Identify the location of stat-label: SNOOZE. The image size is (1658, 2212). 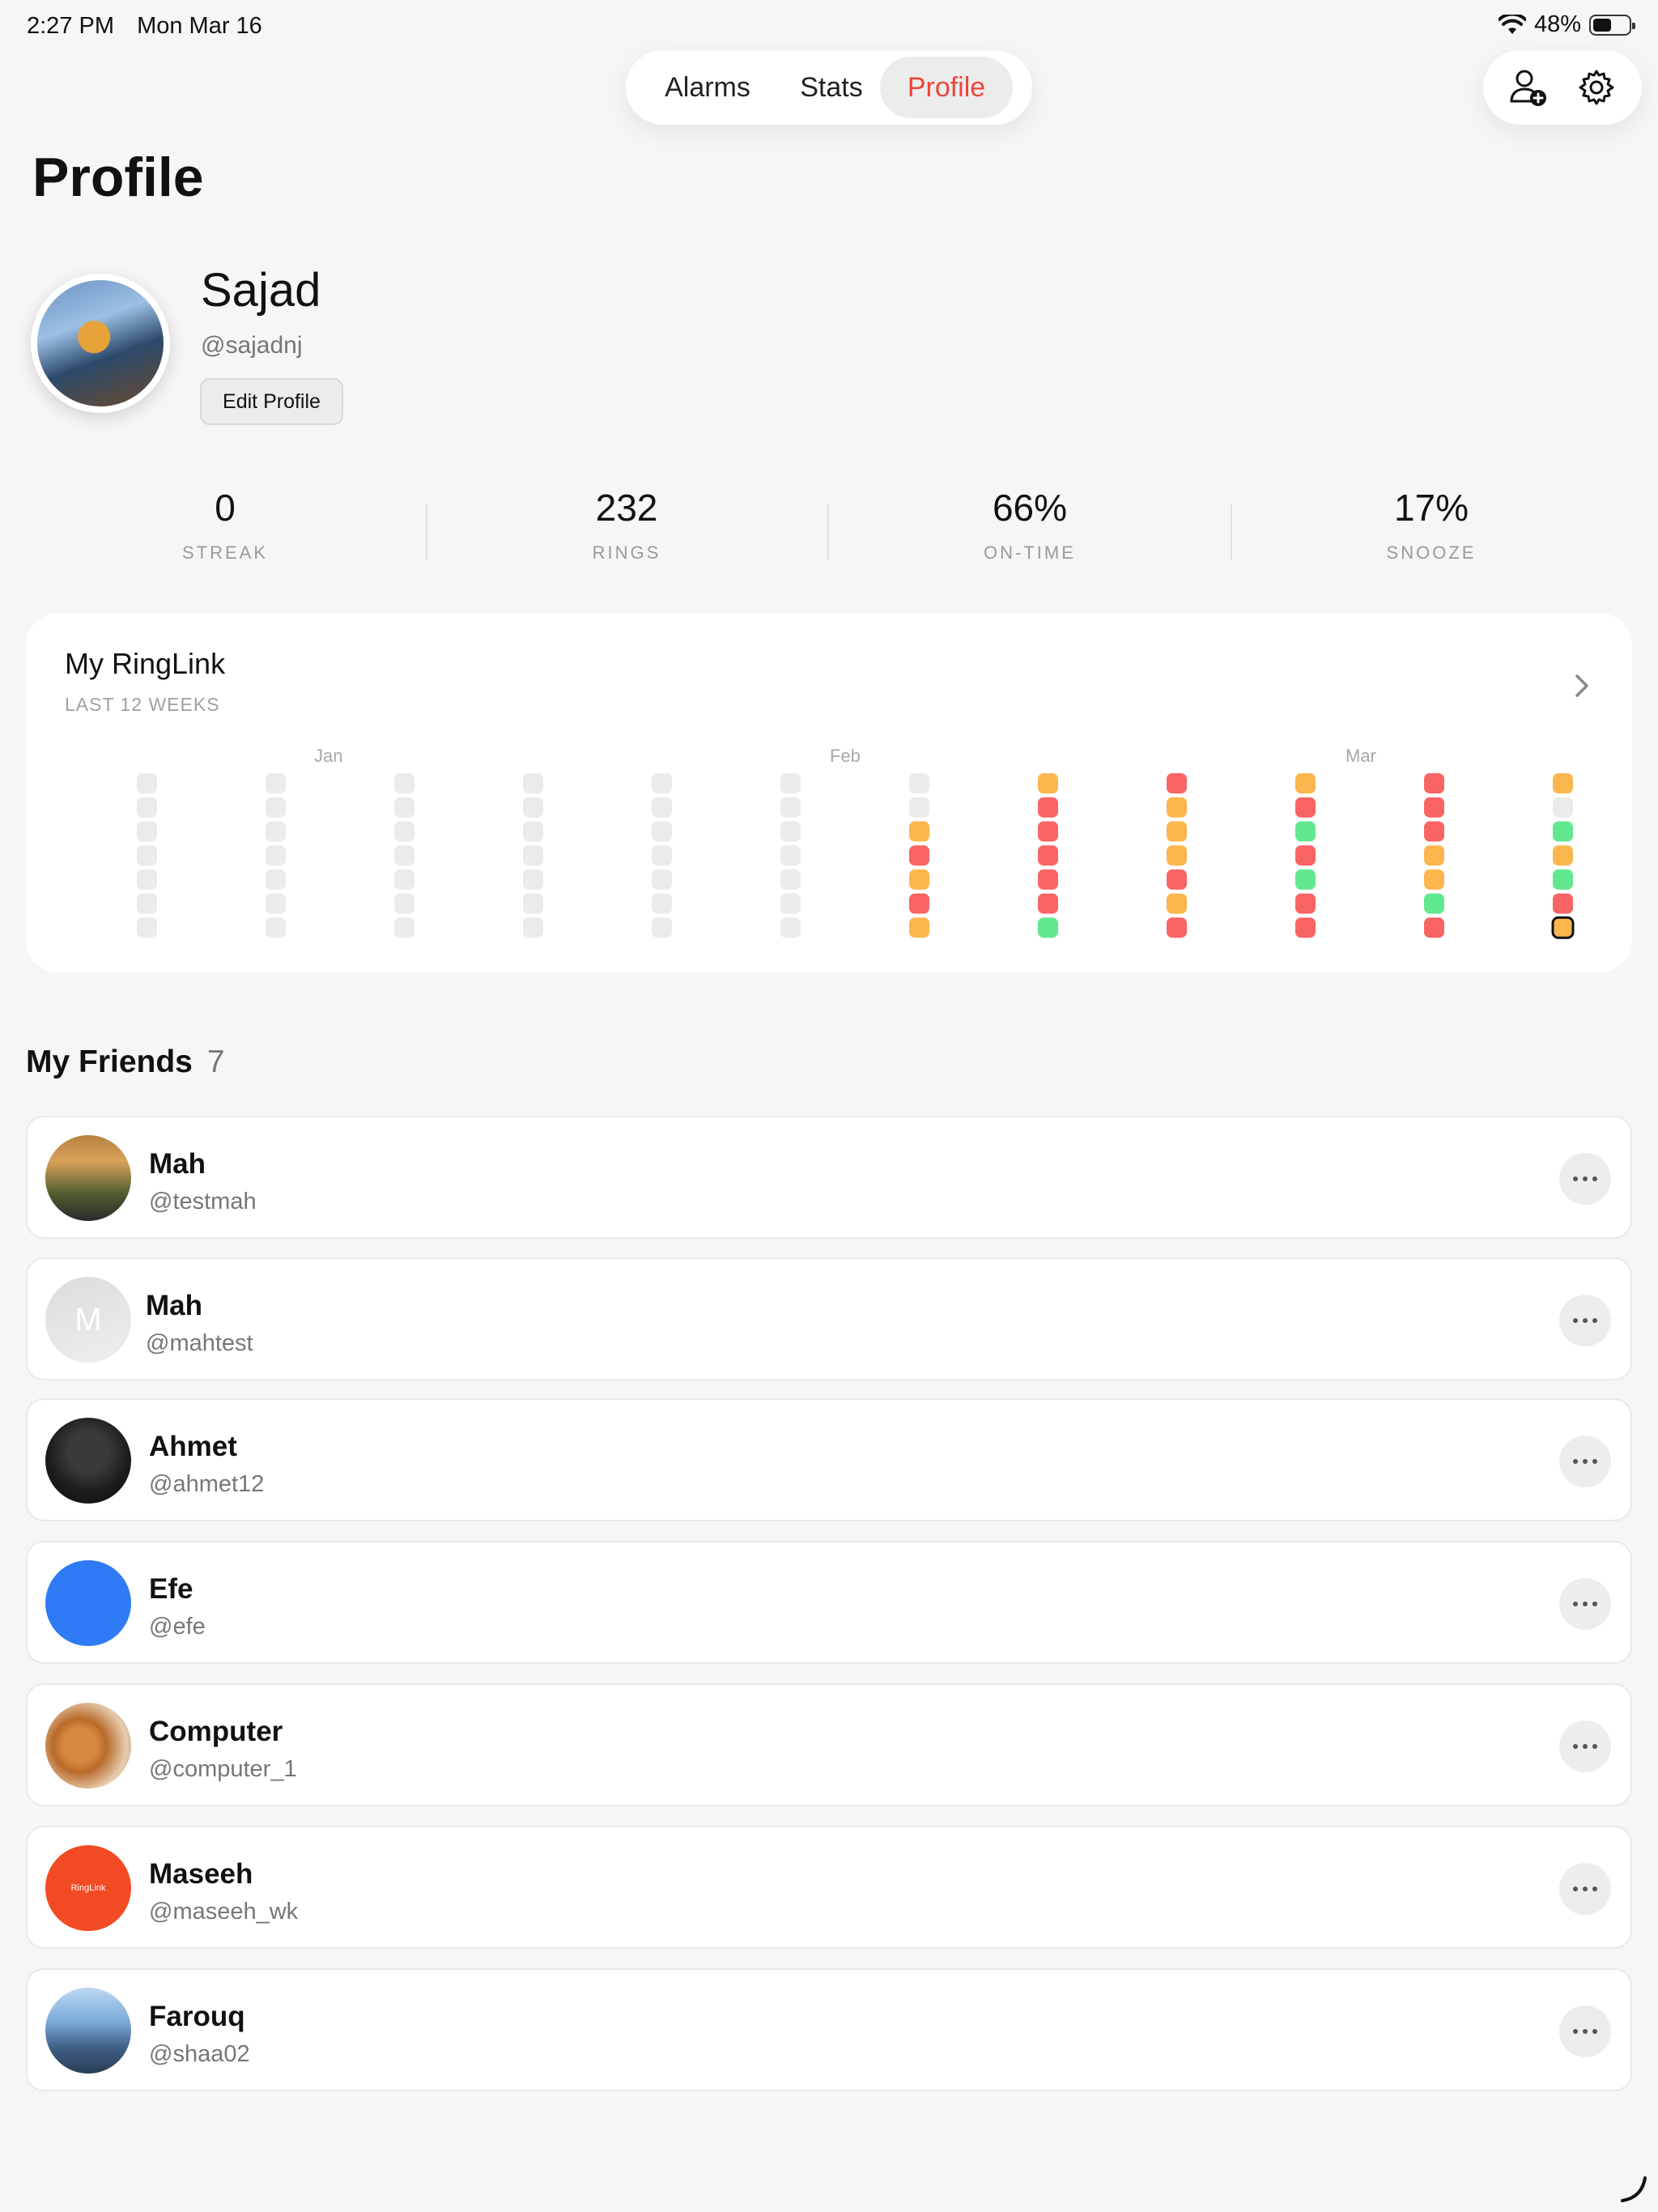
(1431, 552).